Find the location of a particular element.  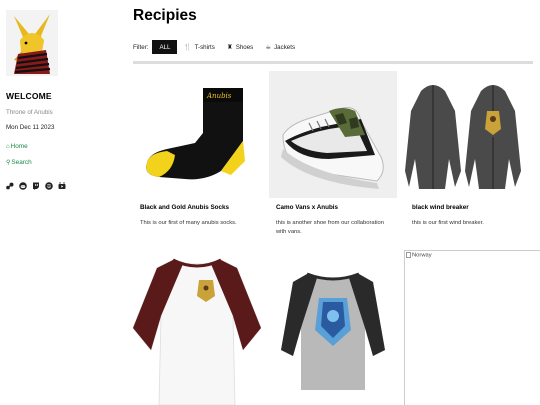

home-icon: ⌂ is located at coordinates (8, 146).